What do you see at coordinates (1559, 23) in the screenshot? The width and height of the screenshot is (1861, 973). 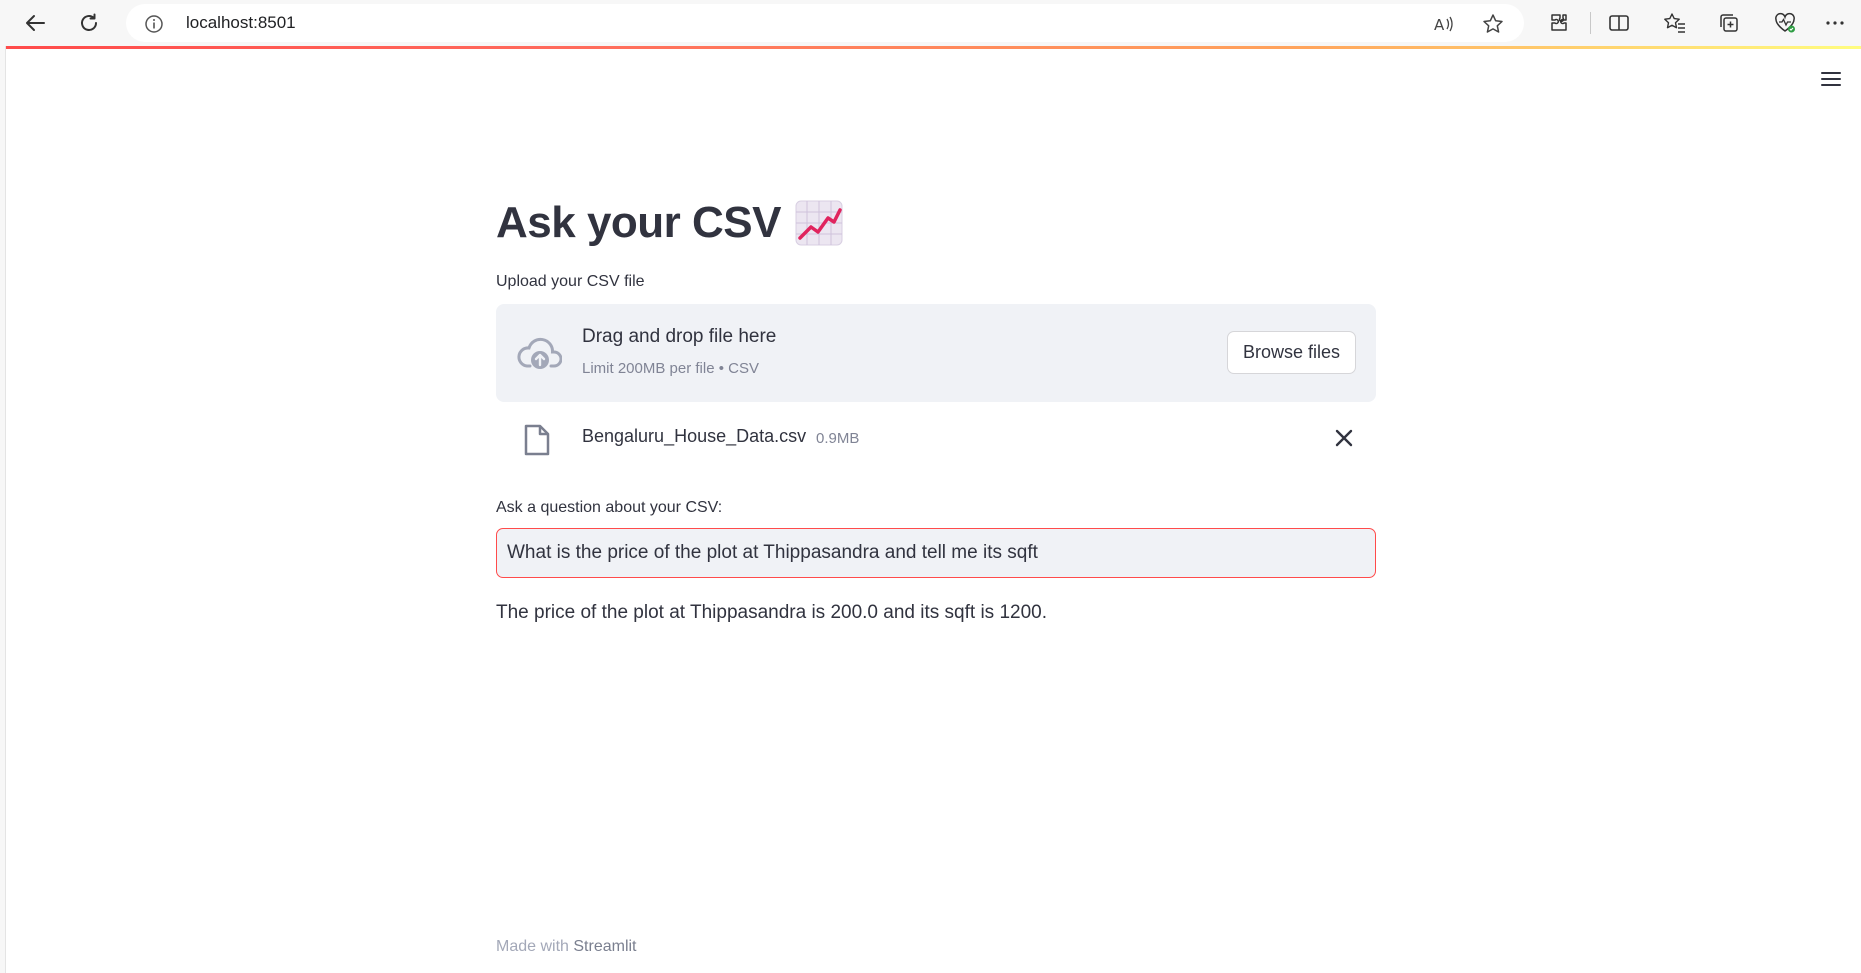 I see `extensions-icon` at bounding box center [1559, 23].